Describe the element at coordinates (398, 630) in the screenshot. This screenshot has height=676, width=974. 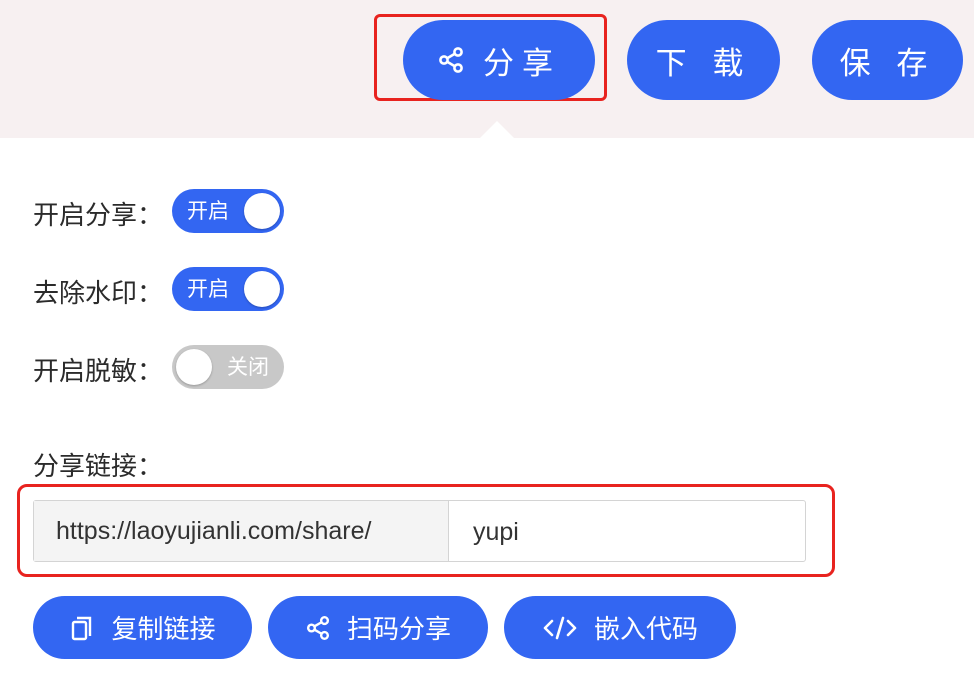
I see `qr-share-label: 扫码分享` at that location.